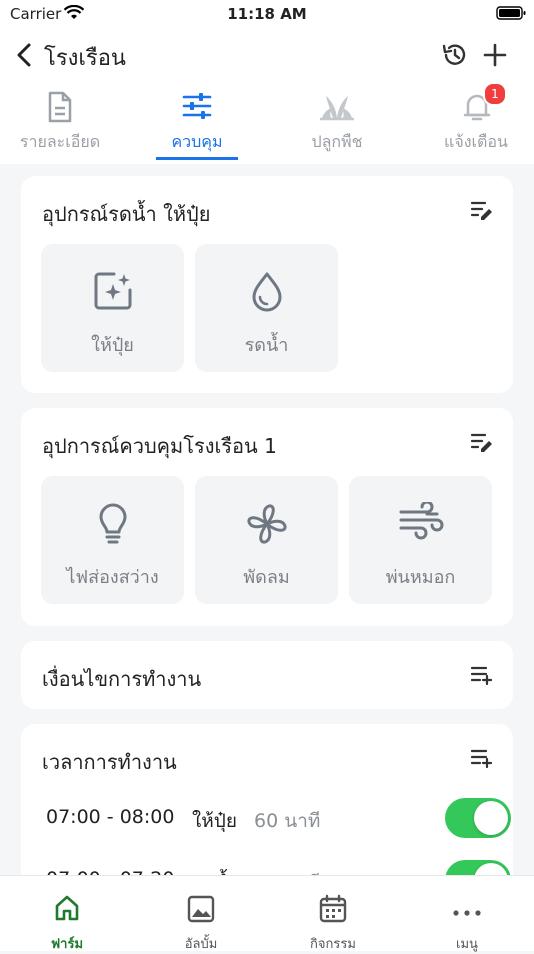 The height and width of the screenshot is (954, 534). What do you see at coordinates (495, 57) in the screenshot?
I see `add-icon` at bounding box center [495, 57].